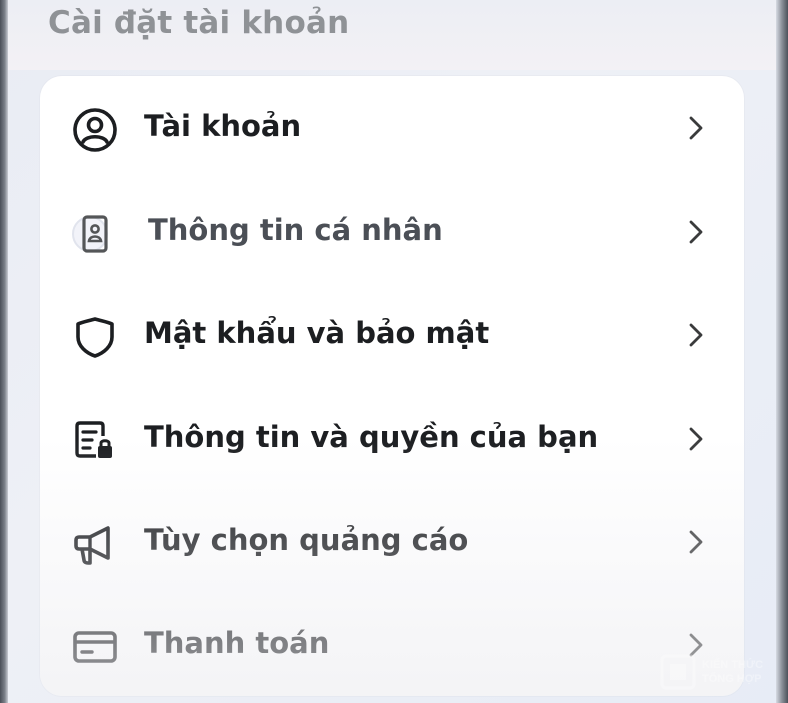 The image size is (788, 703). I want to click on menu-item-label: Thông tin cá nhân, so click(295, 230).